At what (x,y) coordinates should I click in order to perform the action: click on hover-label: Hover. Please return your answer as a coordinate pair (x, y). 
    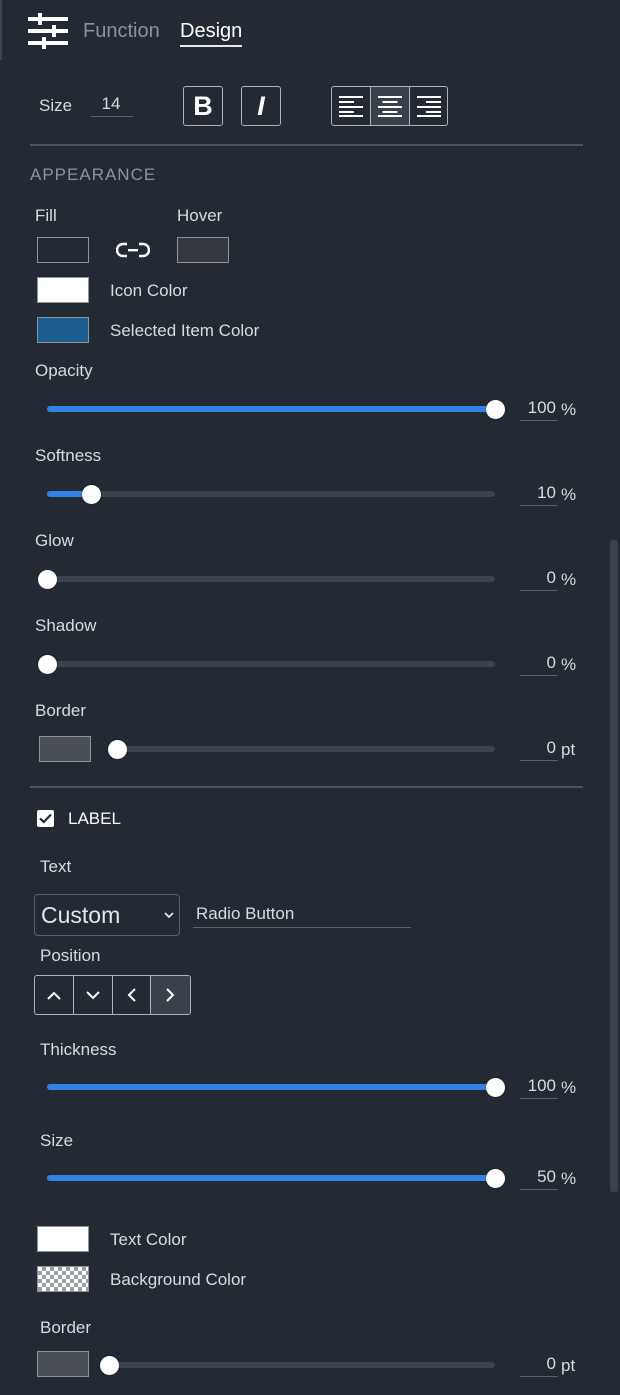
    Looking at the image, I should click on (200, 215).